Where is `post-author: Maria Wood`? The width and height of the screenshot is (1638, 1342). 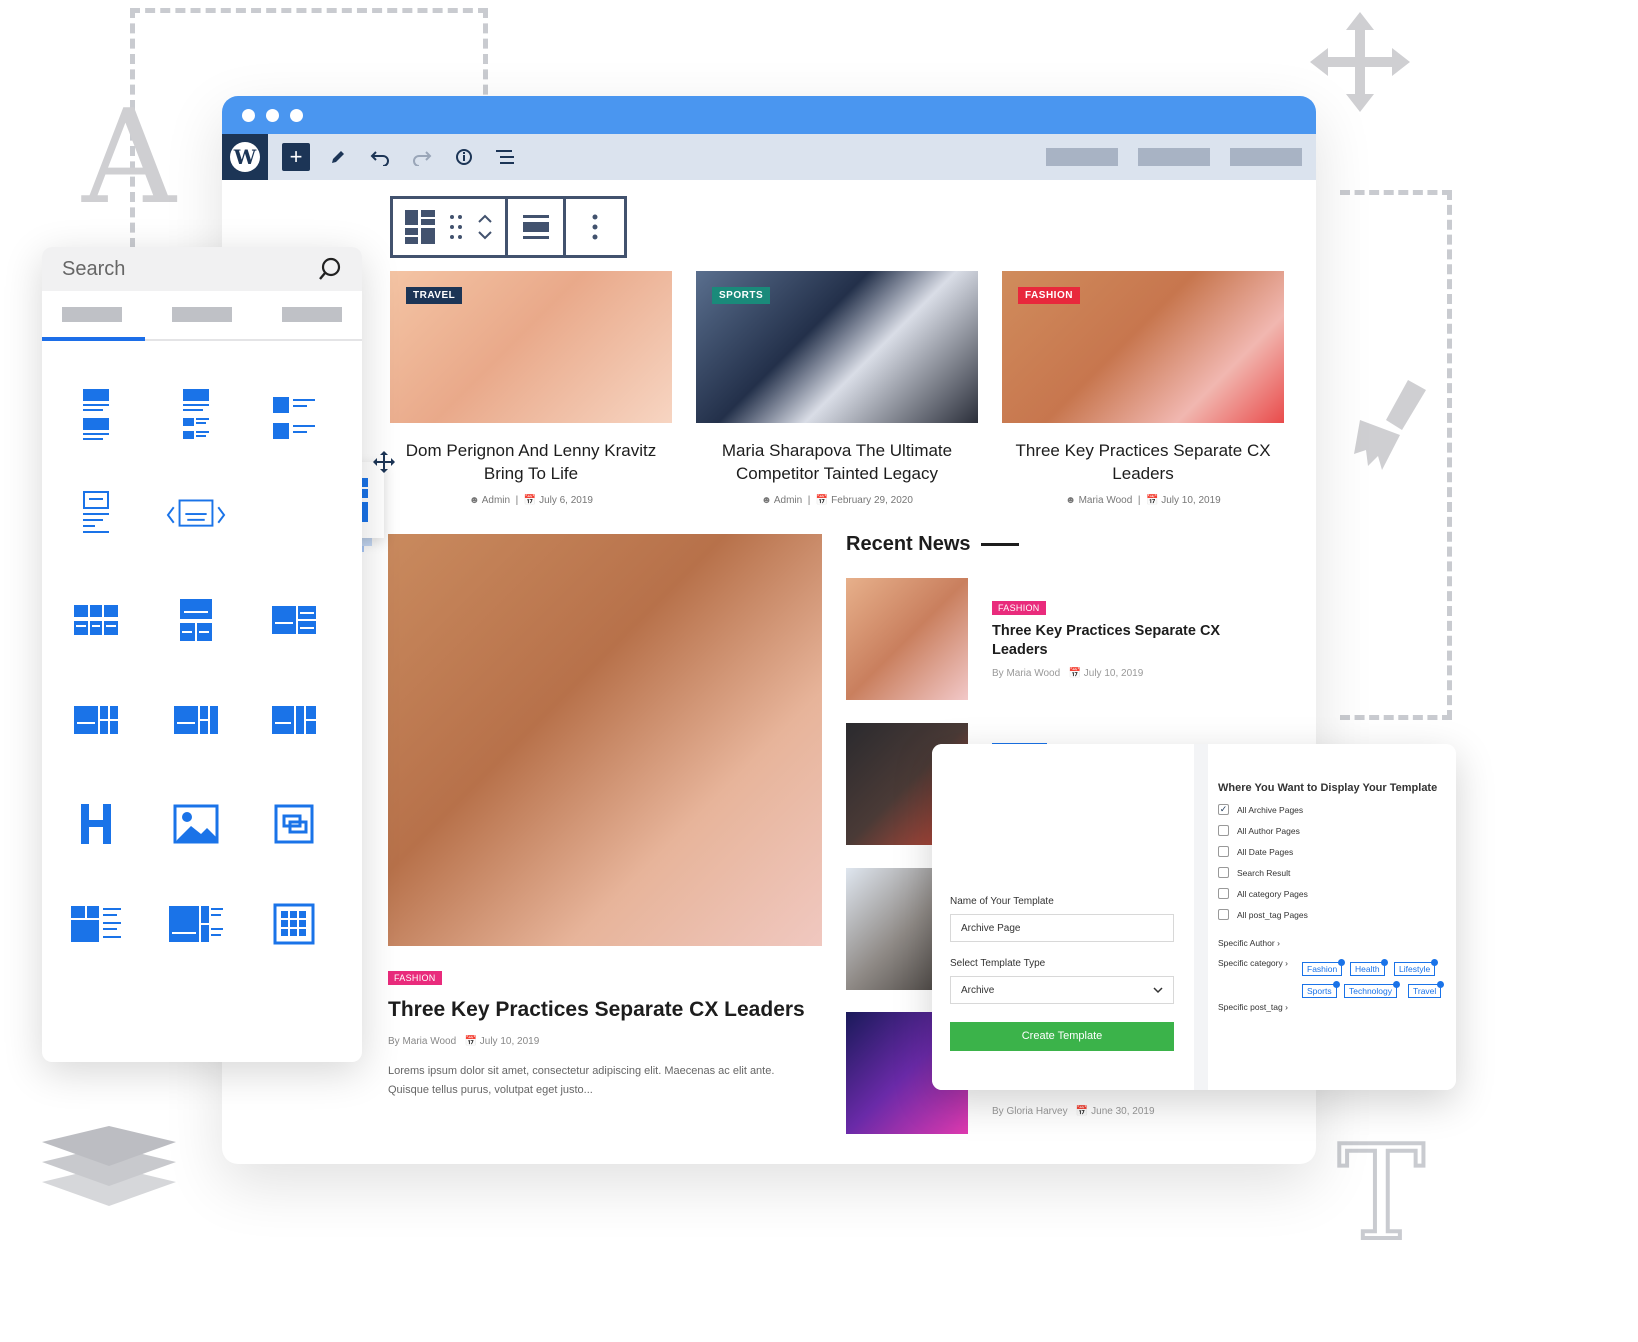 post-author: Maria Wood is located at coordinates (1106, 500).